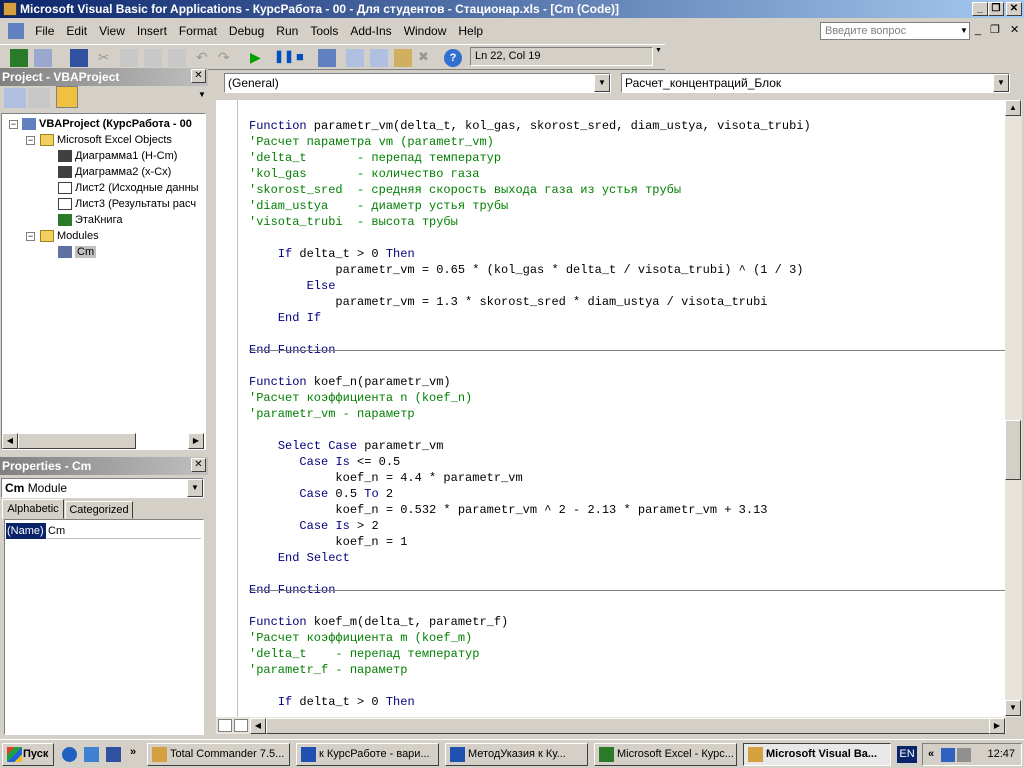 The width and height of the screenshot is (1024, 768). I want to click on outlook-quicklaunch-icon, so click(91, 754).